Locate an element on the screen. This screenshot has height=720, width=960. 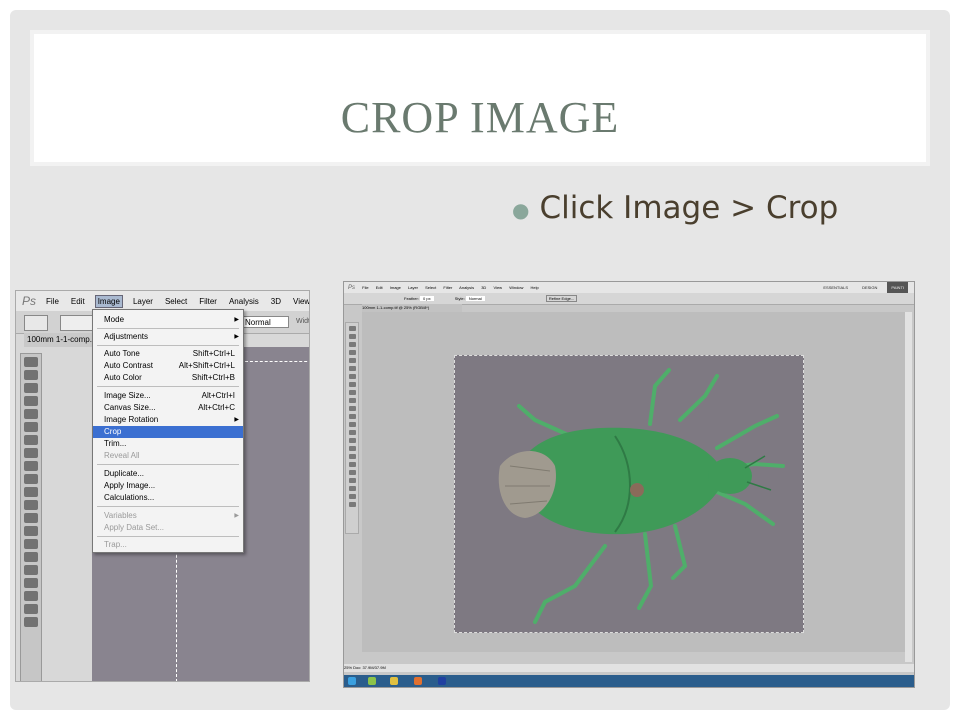
marquee-tool-preset-icon is located at coordinates (36, 323).